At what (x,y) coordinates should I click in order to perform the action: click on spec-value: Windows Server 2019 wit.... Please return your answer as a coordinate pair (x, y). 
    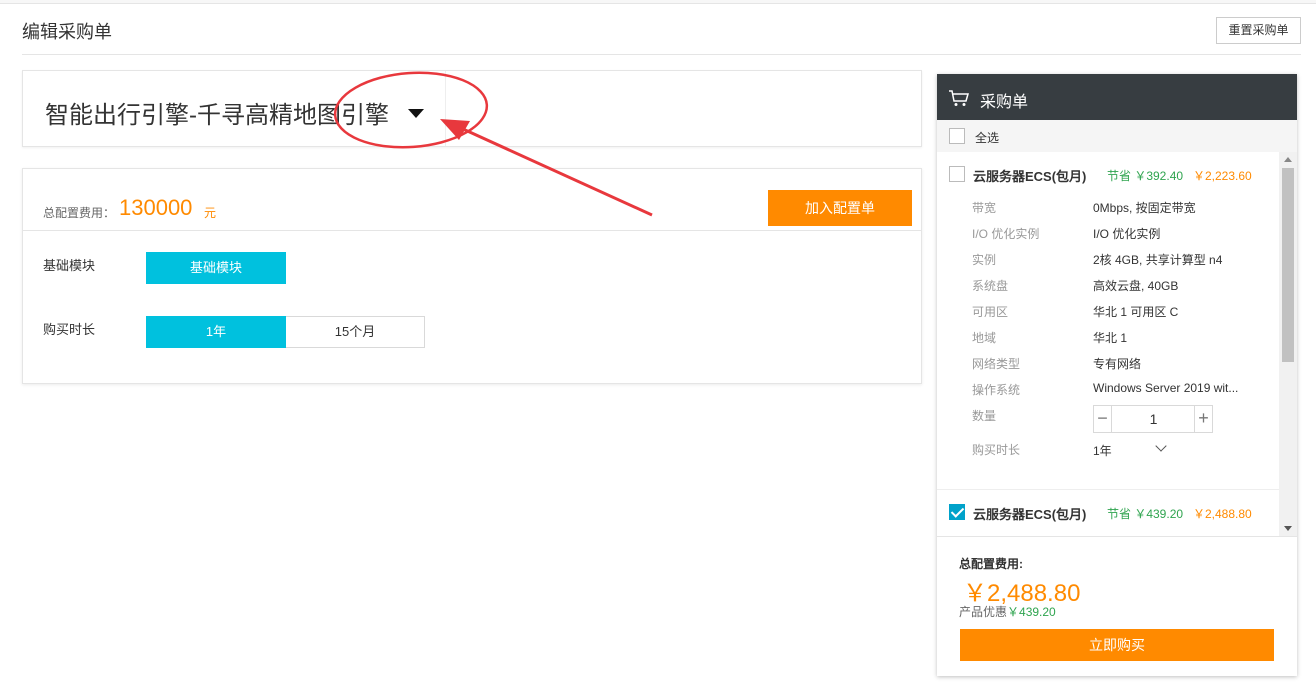
    Looking at the image, I should click on (1166, 388).